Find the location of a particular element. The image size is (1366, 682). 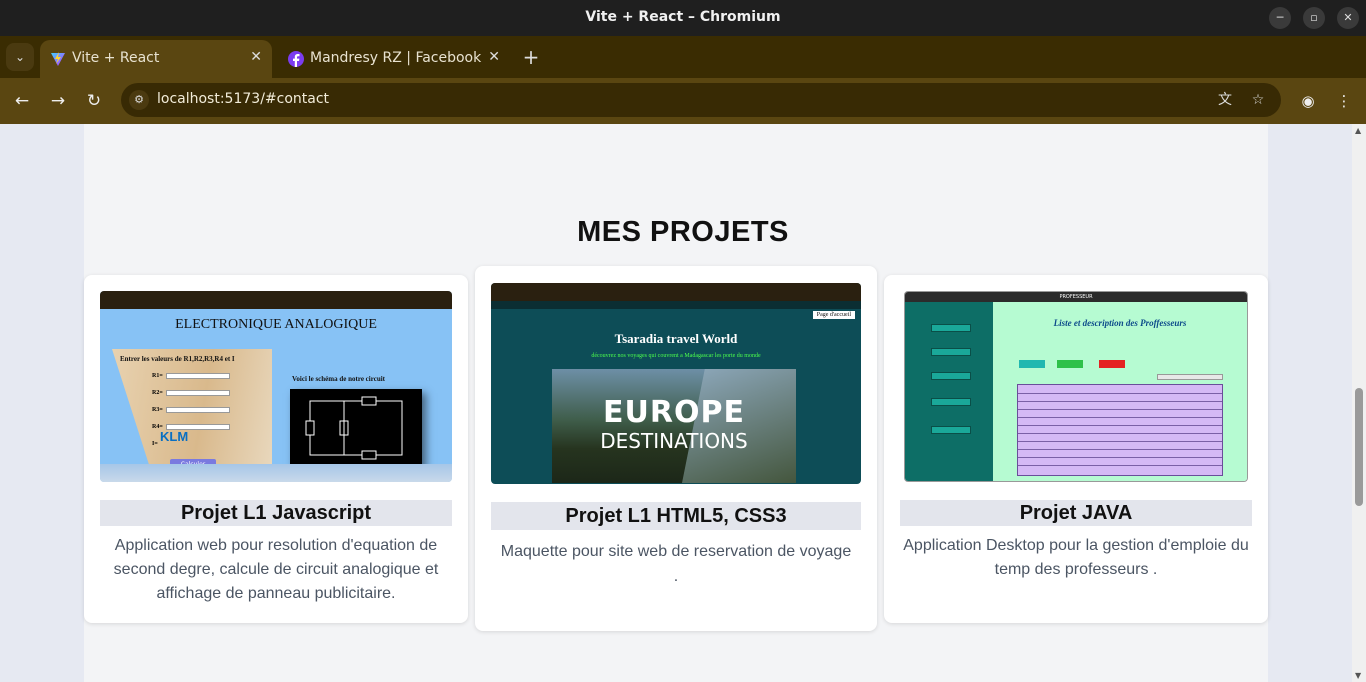

translate-icon: 文 is located at coordinates (1225, 100).